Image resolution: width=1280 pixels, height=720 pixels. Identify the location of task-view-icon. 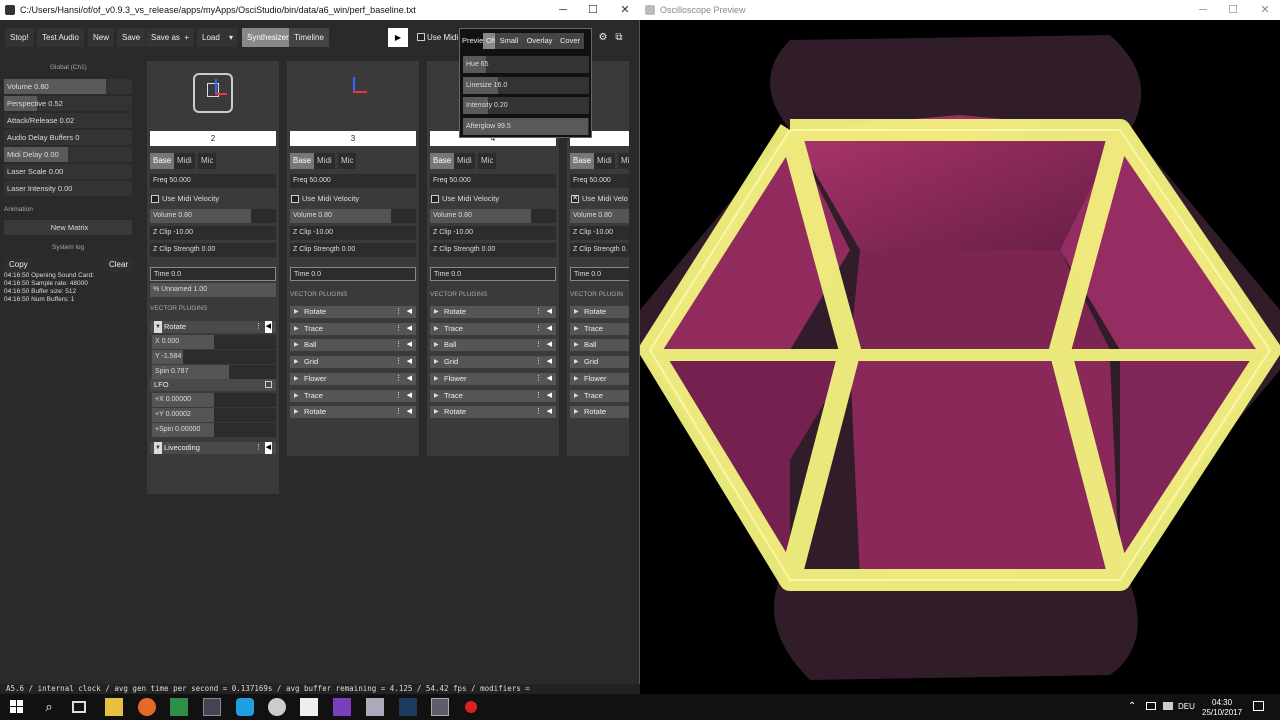
(79, 707).